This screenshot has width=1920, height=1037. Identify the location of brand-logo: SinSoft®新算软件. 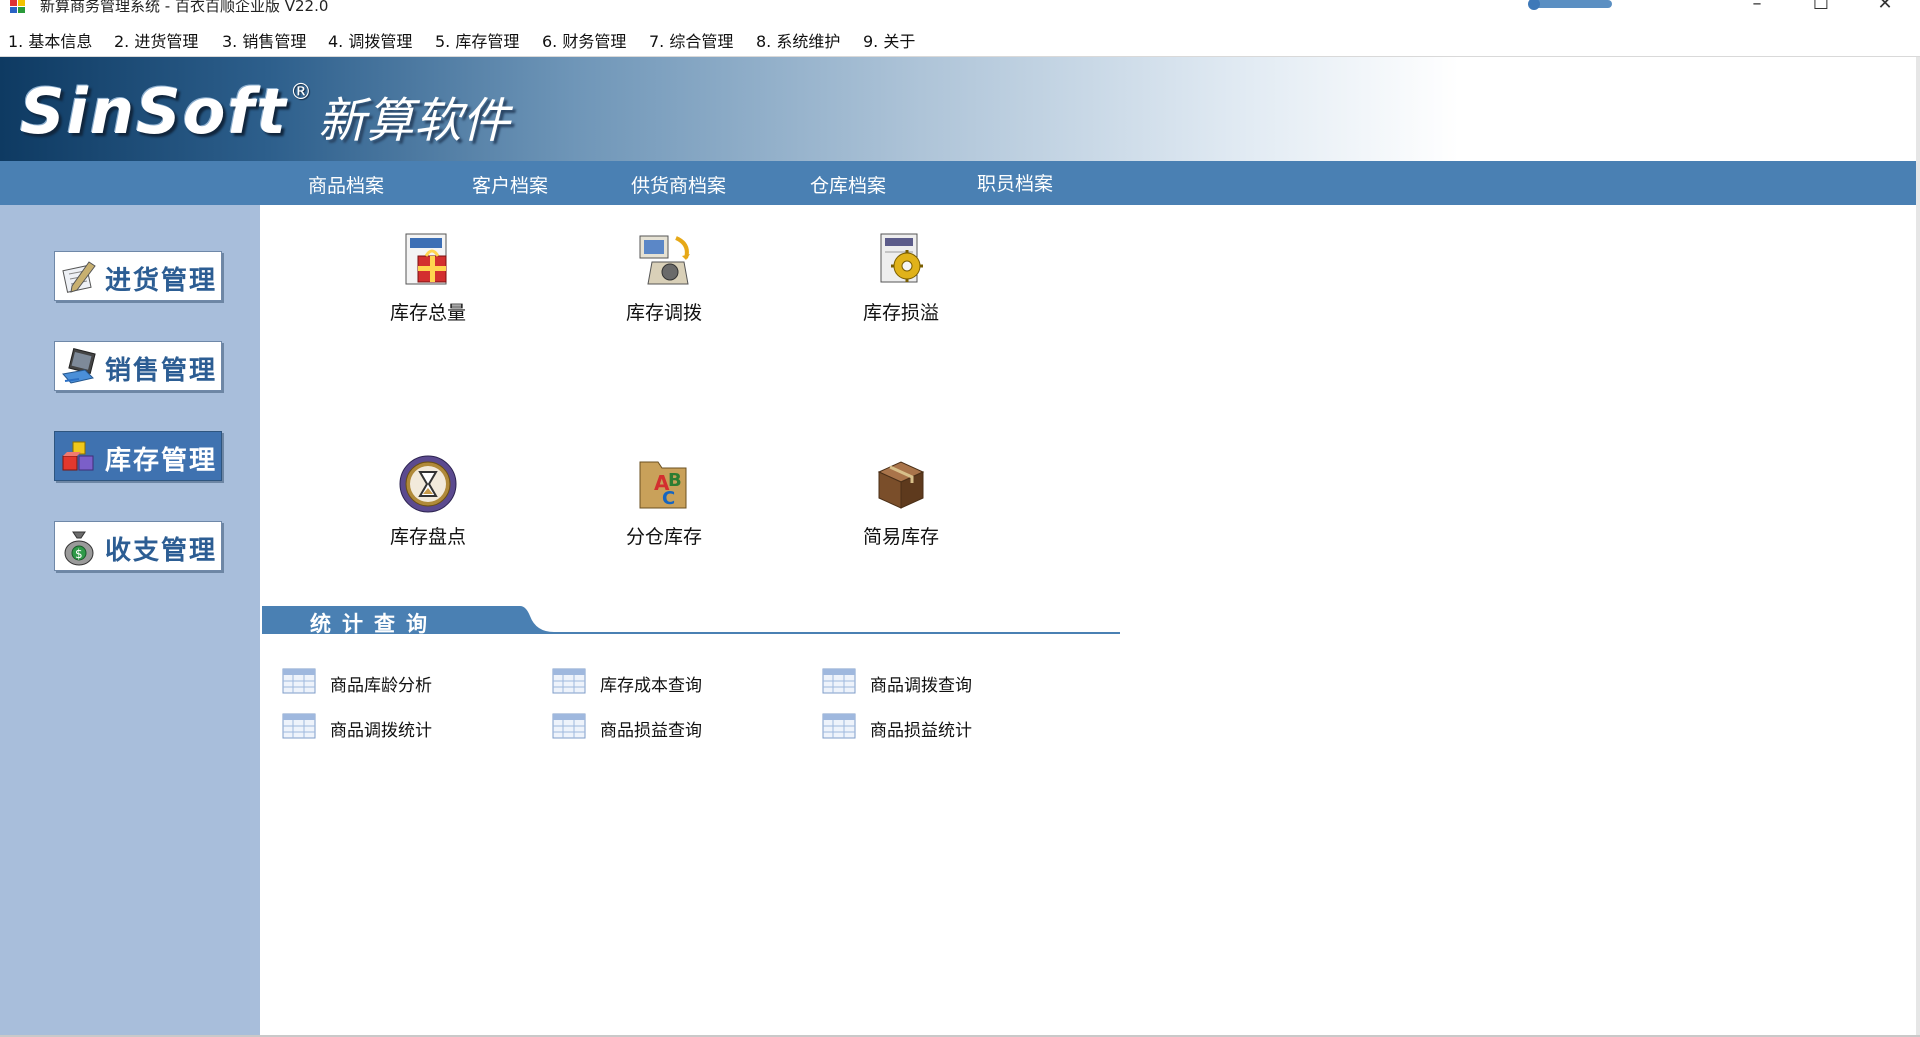
(265, 112).